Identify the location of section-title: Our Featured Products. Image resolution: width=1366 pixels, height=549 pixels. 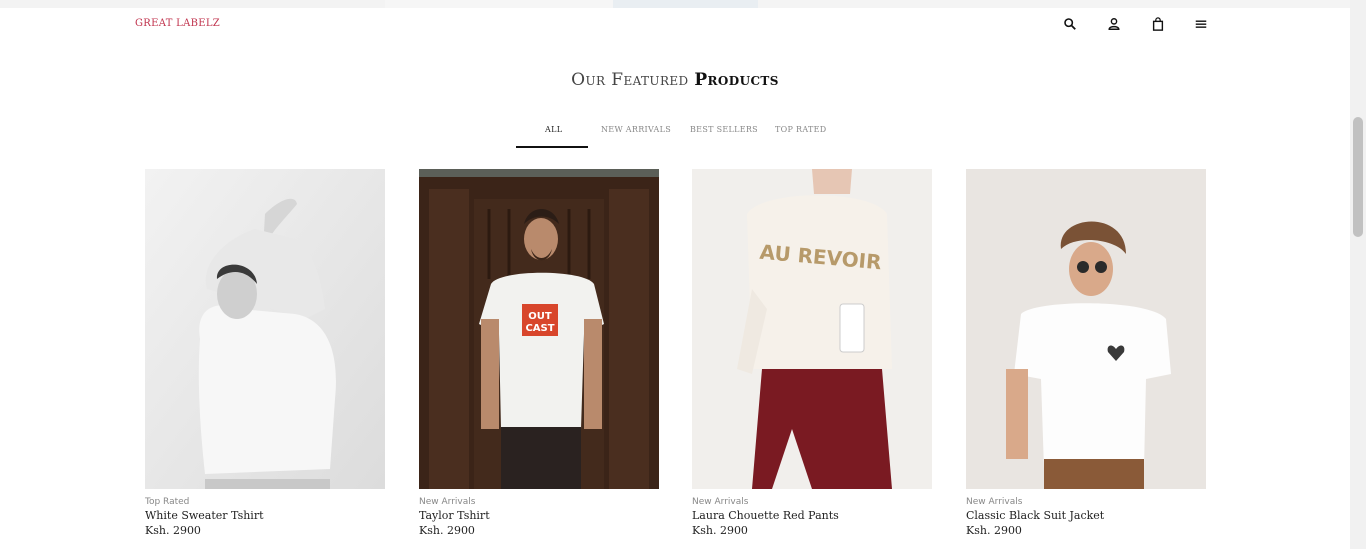
(675, 80).